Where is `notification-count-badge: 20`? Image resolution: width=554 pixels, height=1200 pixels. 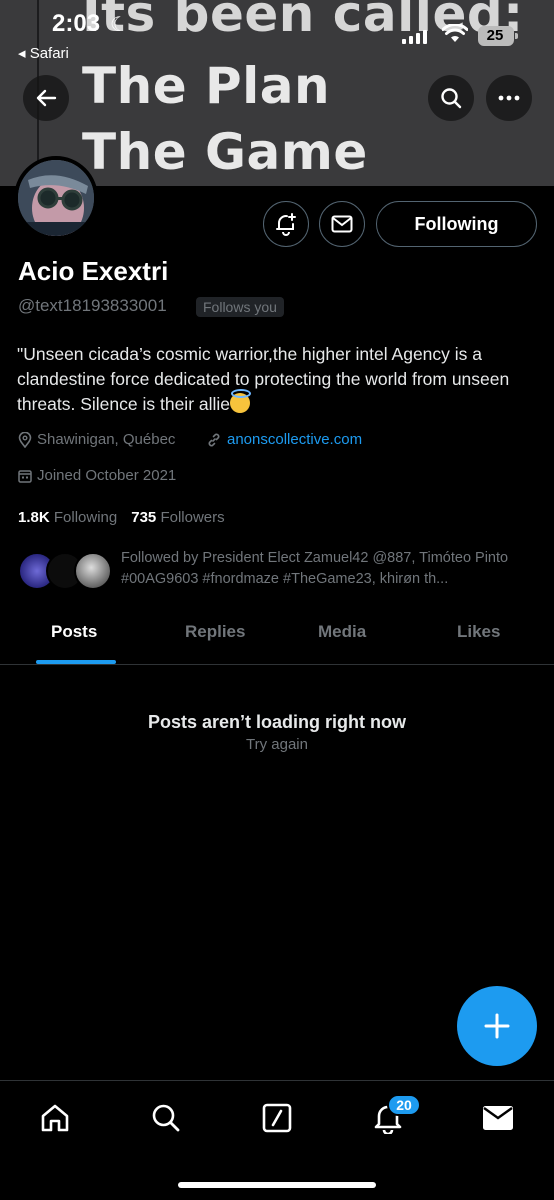
notification-count-badge: 20 is located at coordinates (404, 1105).